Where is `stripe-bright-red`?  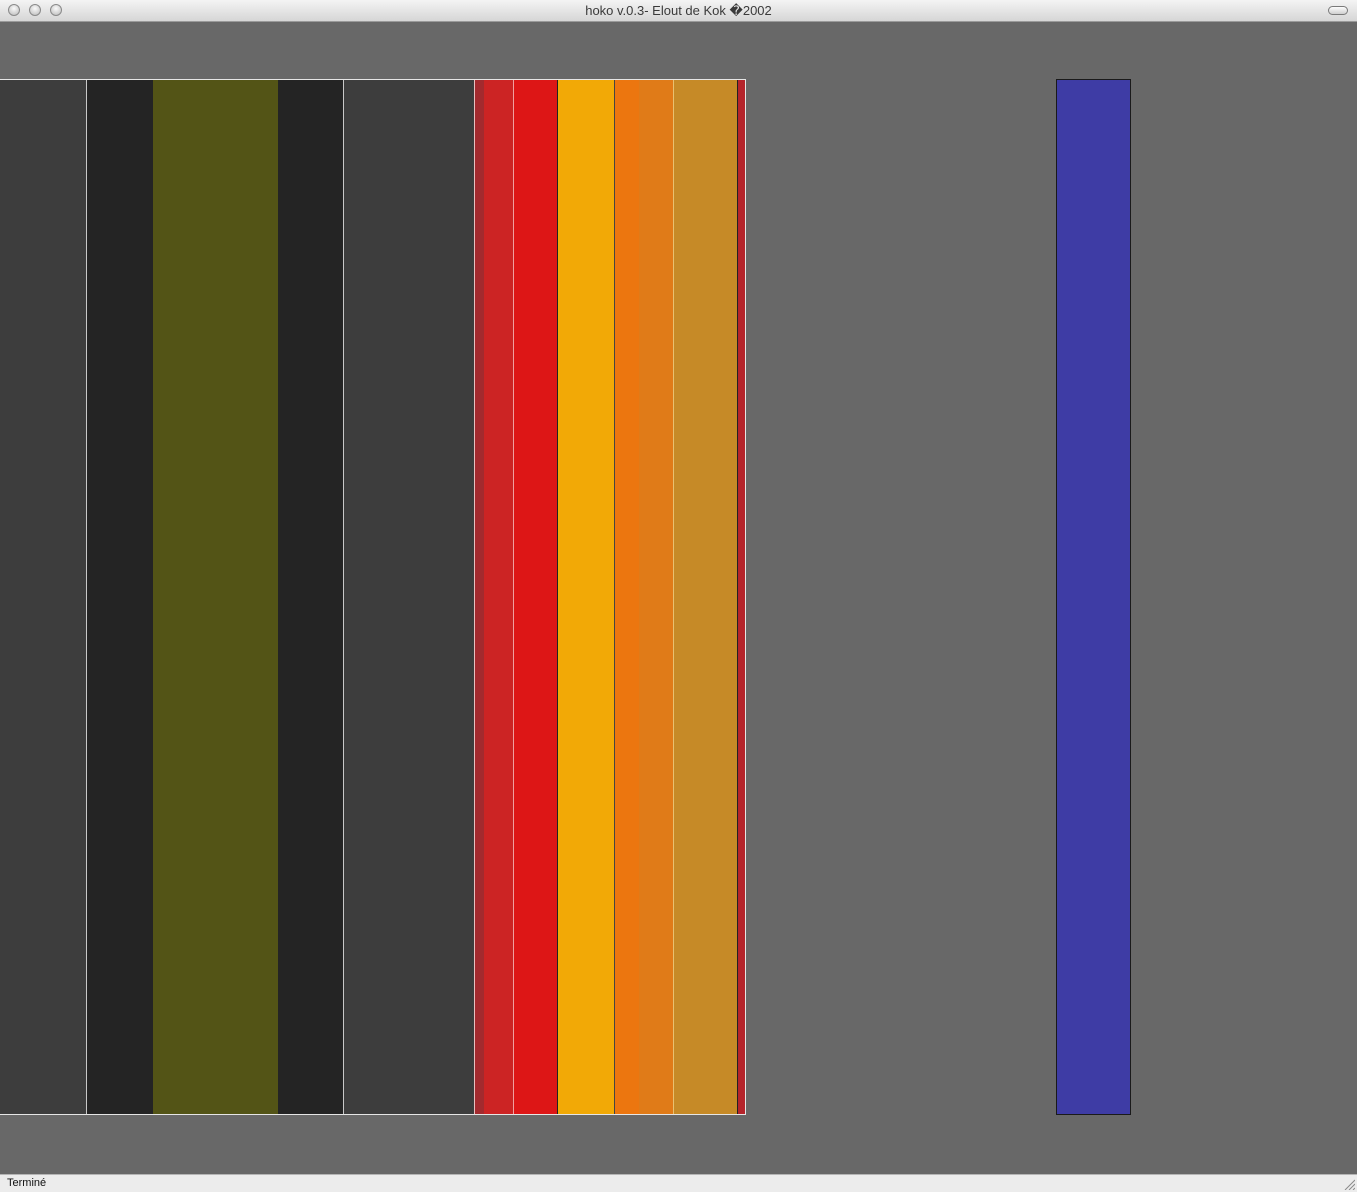 stripe-bright-red is located at coordinates (535, 597).